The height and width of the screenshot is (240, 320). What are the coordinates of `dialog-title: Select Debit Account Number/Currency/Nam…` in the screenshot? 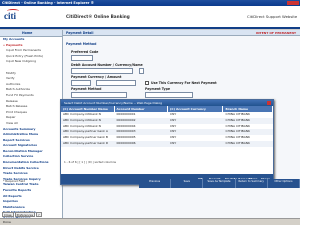 It's located at (113, 103).